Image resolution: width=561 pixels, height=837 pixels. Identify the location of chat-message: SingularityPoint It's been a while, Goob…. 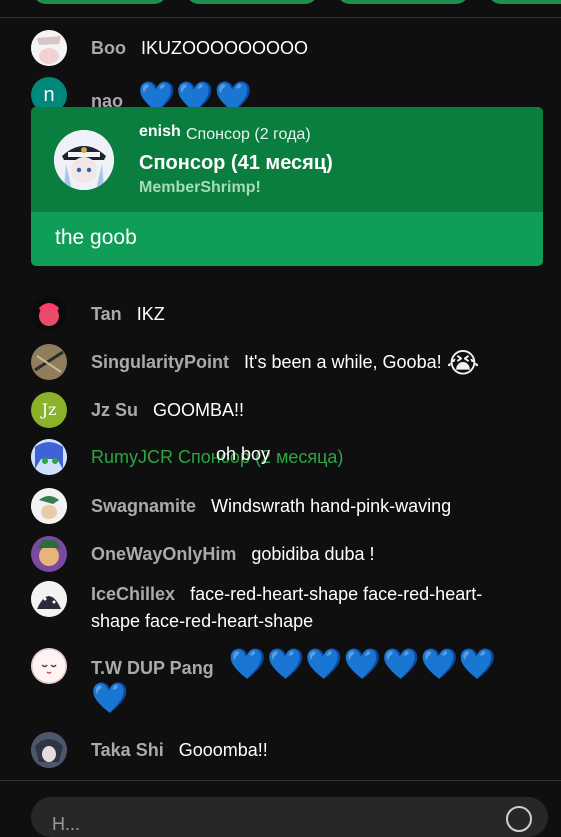
(281, 362).